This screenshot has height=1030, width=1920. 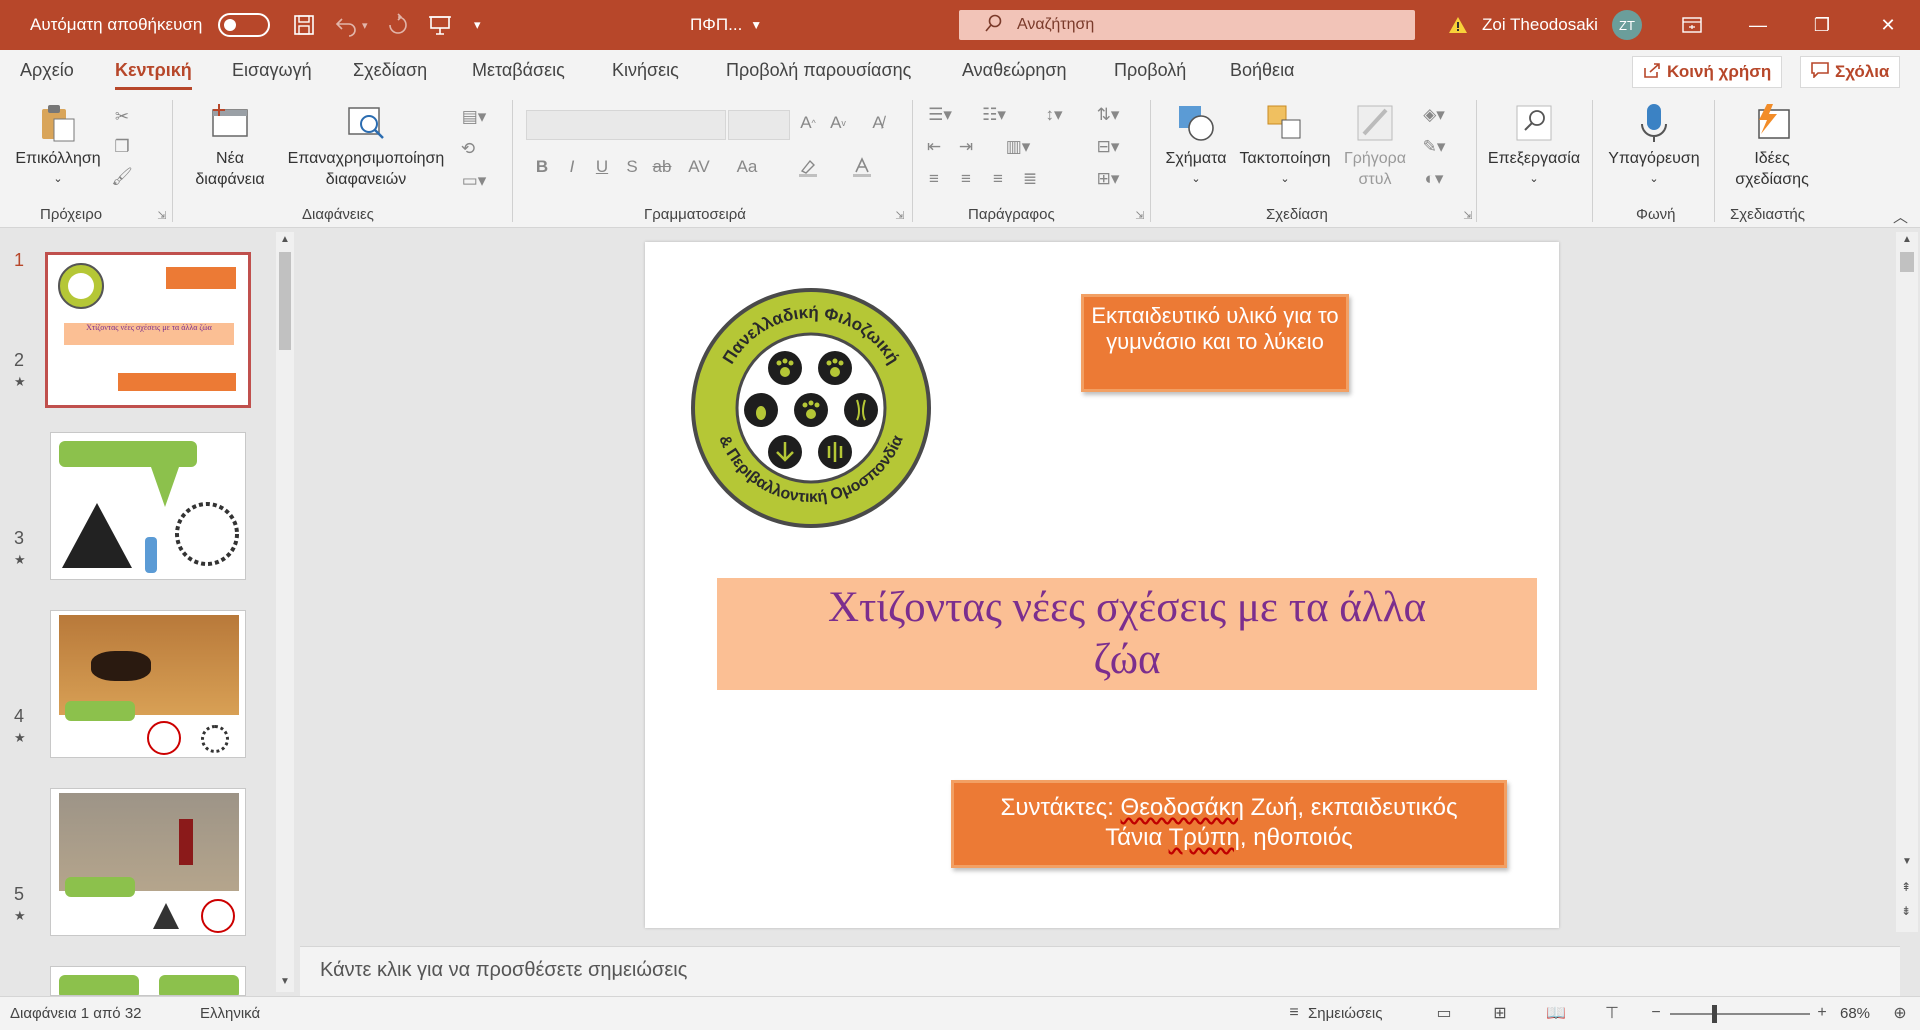 What do you see at coordinates (58, 146) in the screenshot?
I see `paste-button: Επικόλληση ⌄` at bounding box center [58, 146].